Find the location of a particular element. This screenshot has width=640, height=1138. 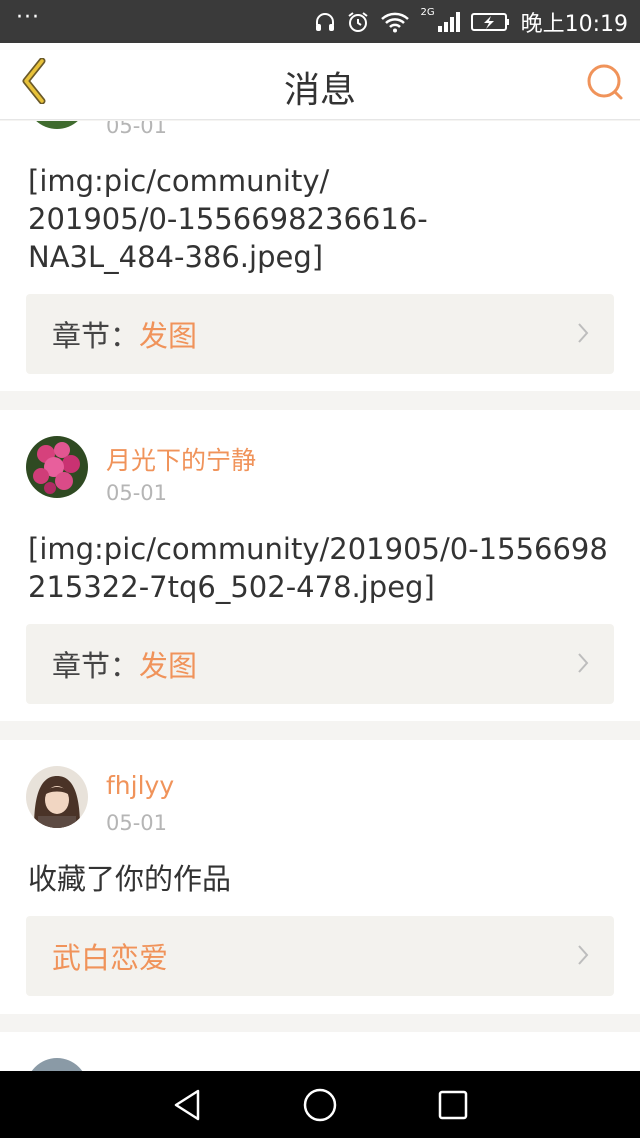

search-button is located at coordinates (605, 82).